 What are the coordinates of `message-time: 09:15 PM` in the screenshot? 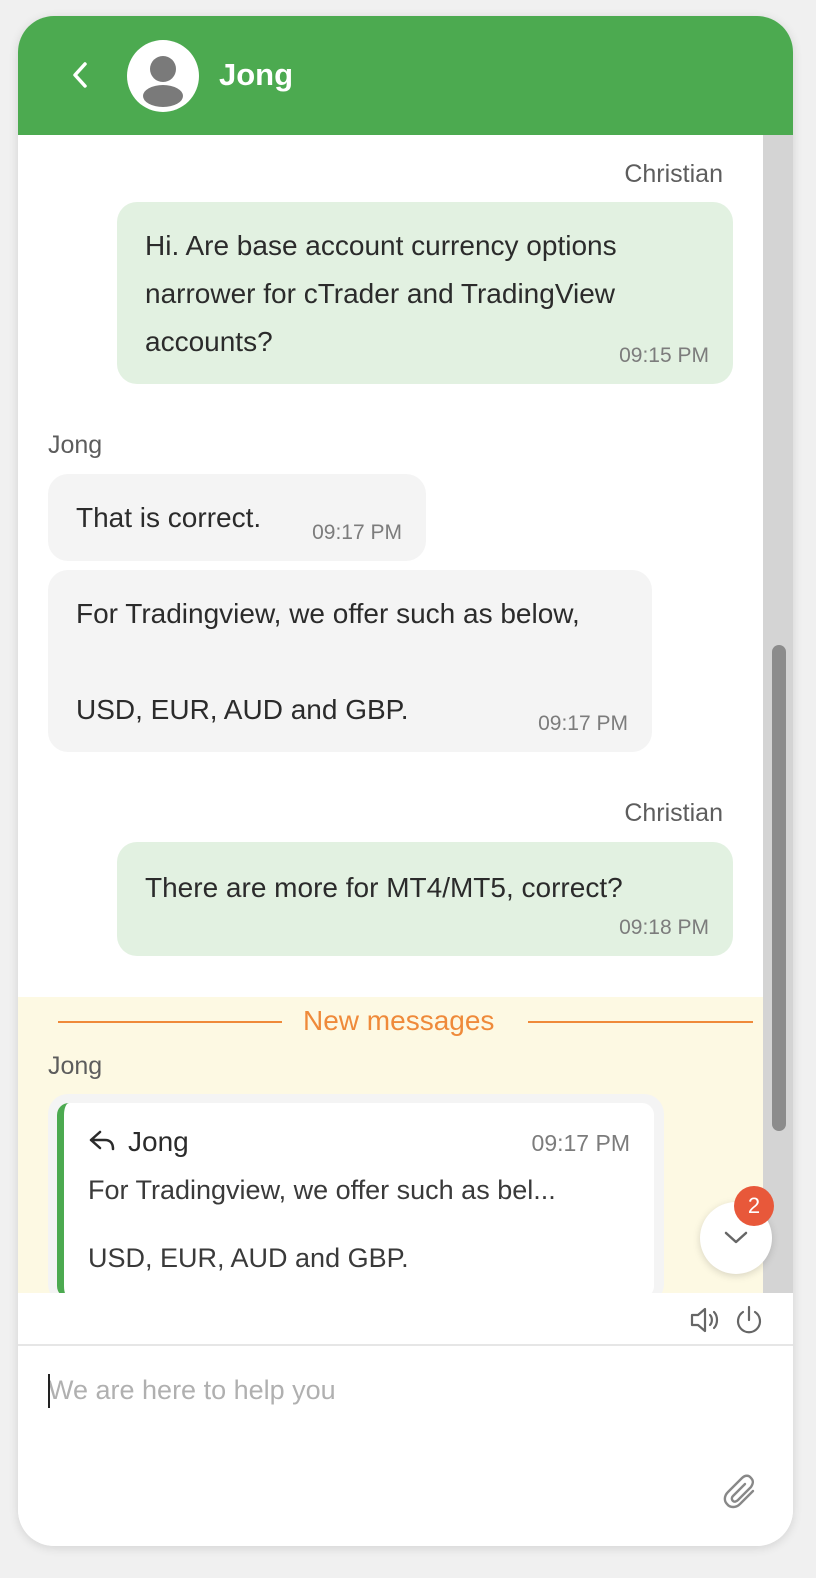 It's located at (664, 355).